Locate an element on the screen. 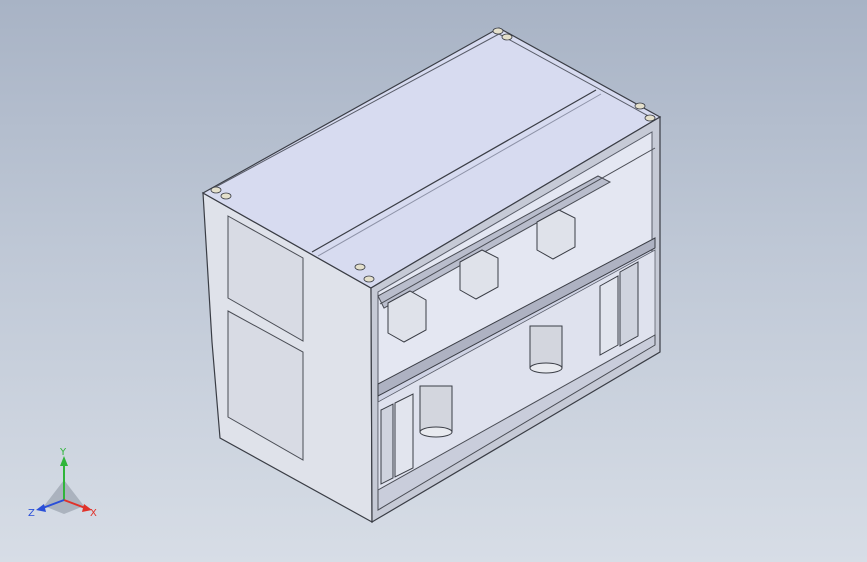 This screenshot has width=867, height=562. y-axis-label: Y is located at coordinates (63, 452).